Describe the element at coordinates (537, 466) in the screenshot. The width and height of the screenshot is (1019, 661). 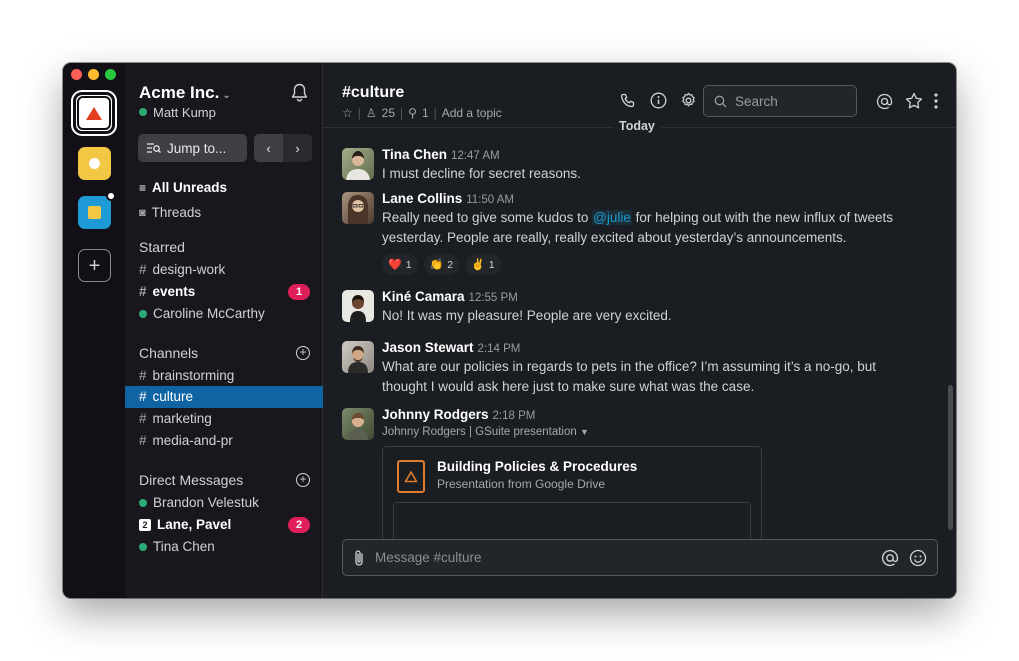
I see `attachment-title: Building Policies & Procedures` at that location.